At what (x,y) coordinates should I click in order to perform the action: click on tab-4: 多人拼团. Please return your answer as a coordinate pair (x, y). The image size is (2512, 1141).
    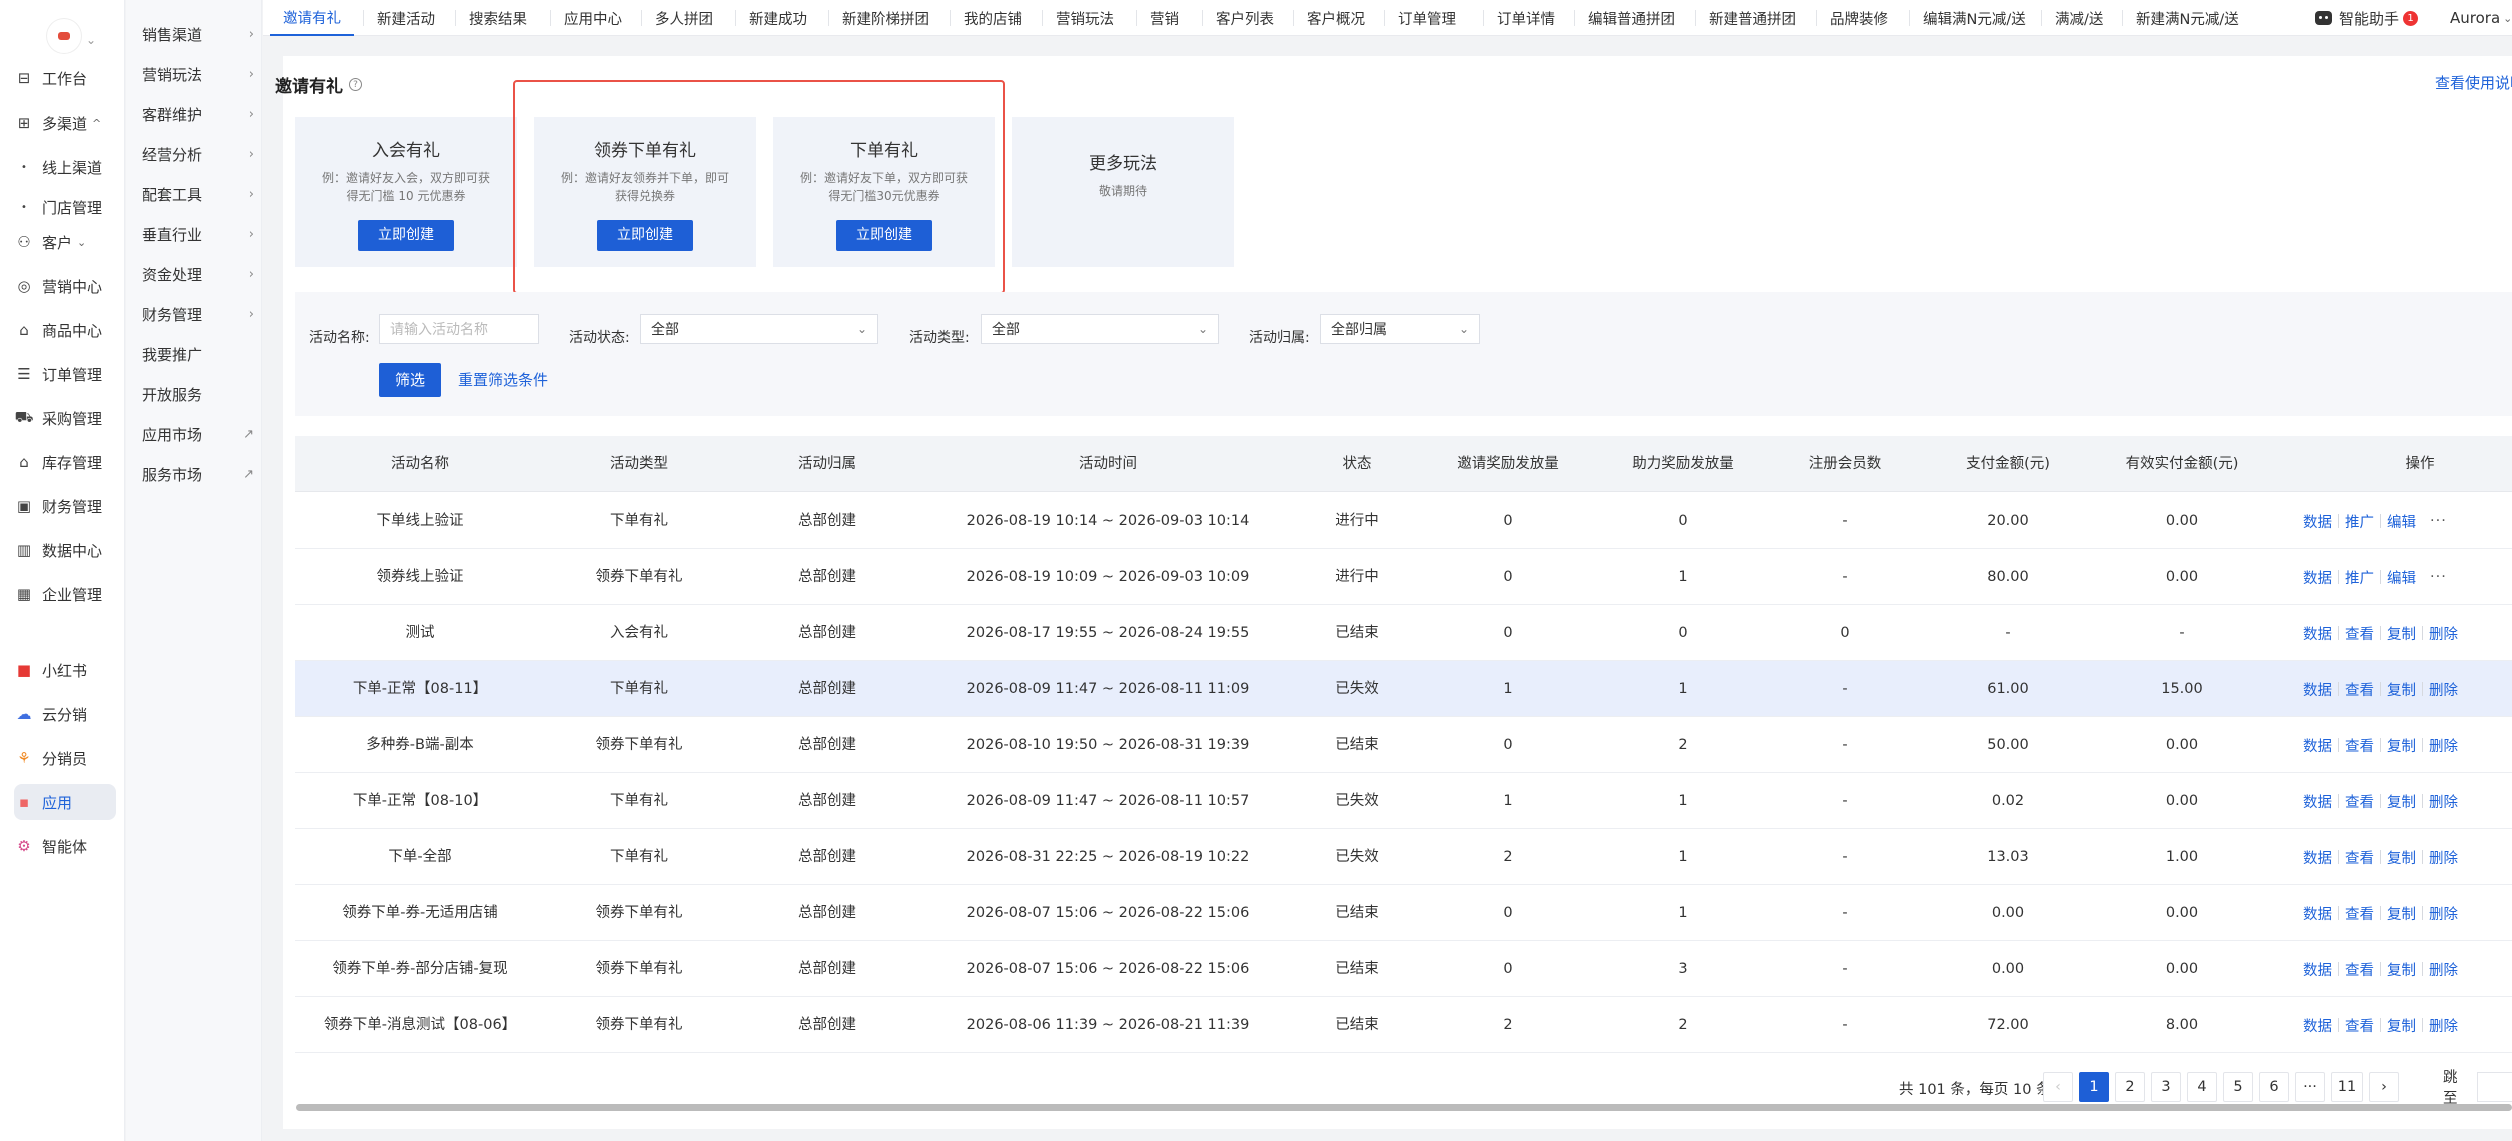
    Looking at the image, I should click on (684, 18).